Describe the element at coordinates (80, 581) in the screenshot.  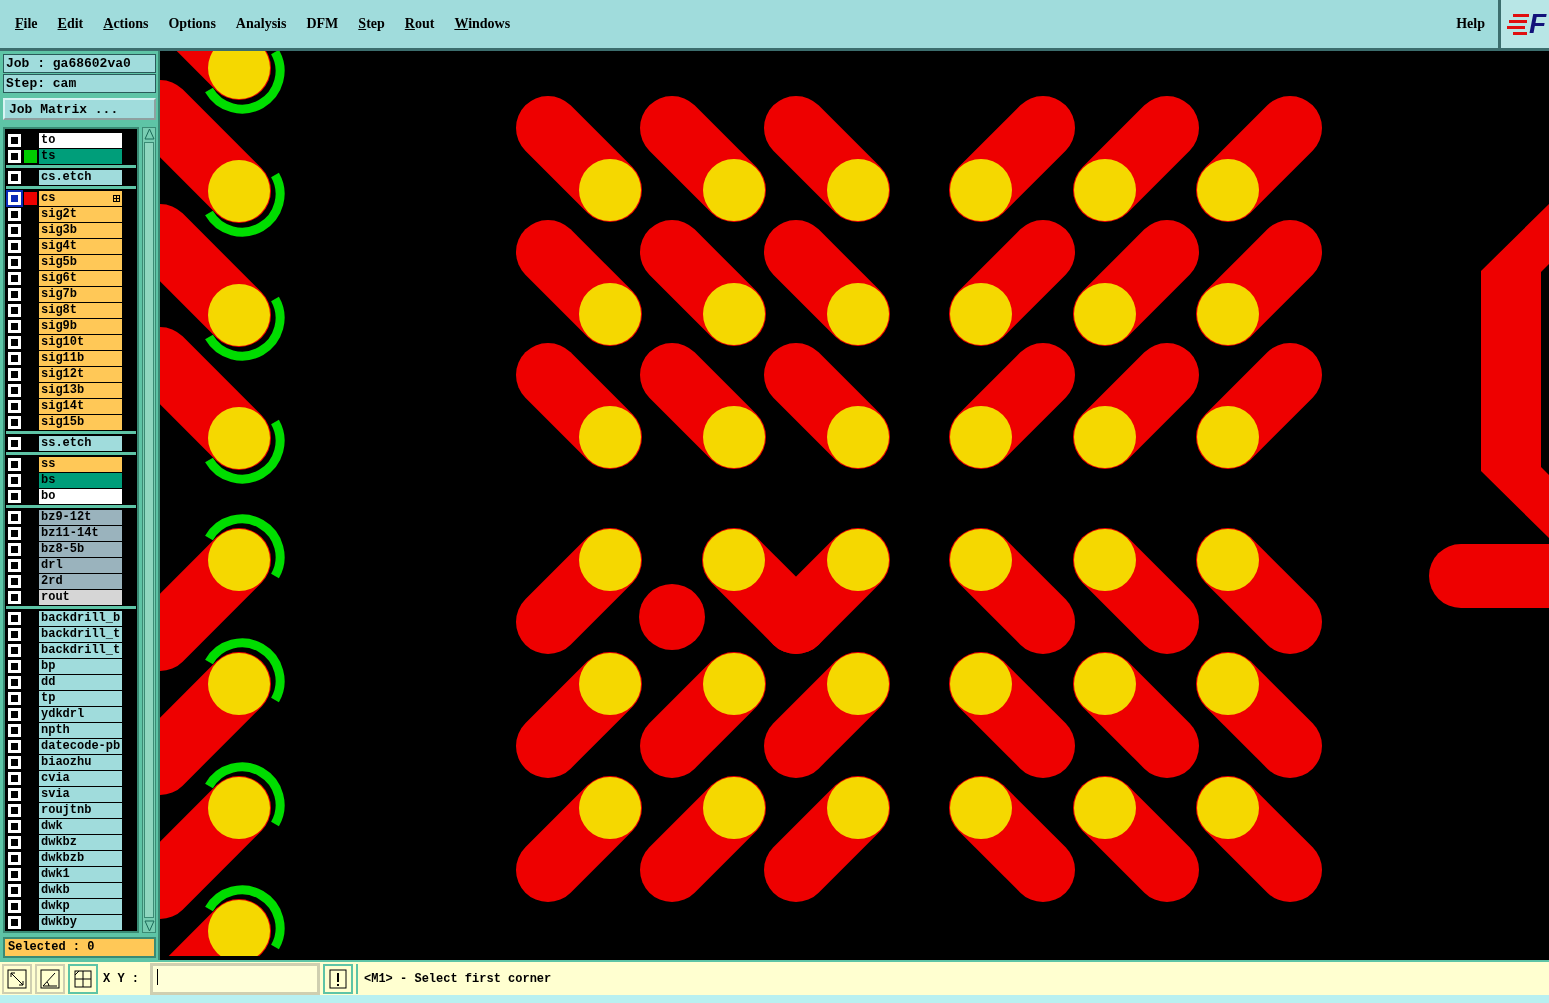
I see `layer-name: 2rd` at that location.